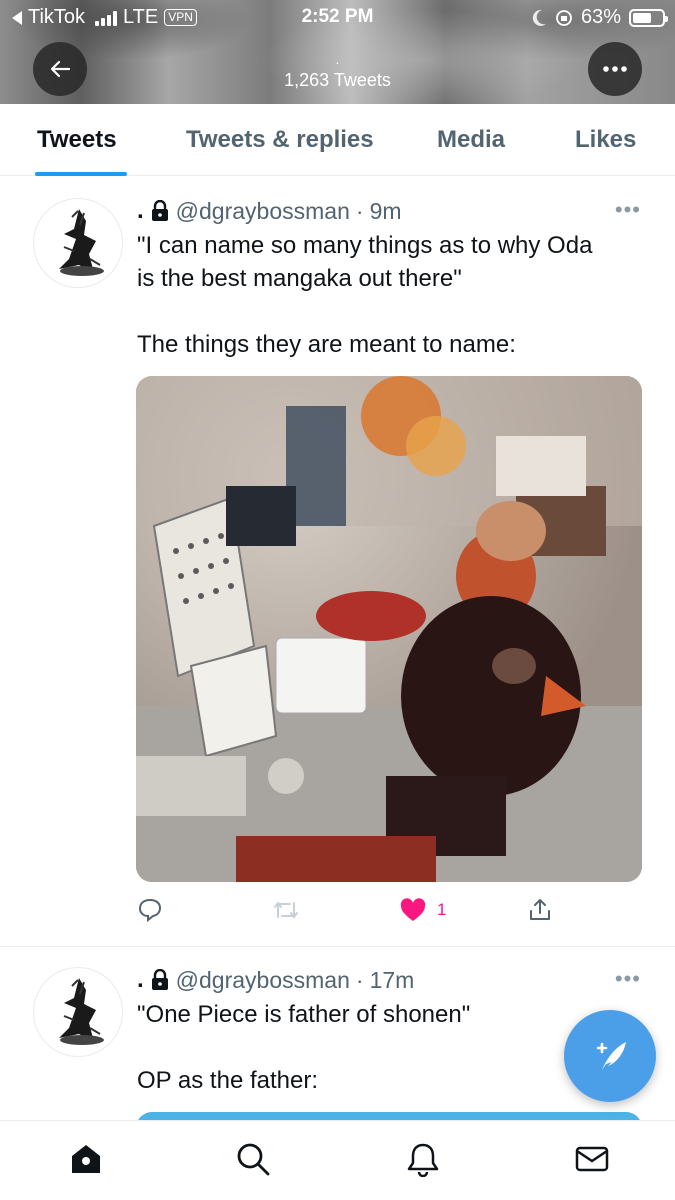 The image size is (675, 1200). What do you see at coordinates (413, 909) in the screenshot?
I see `heart-filled-icon` at bounding box center [413, 909].